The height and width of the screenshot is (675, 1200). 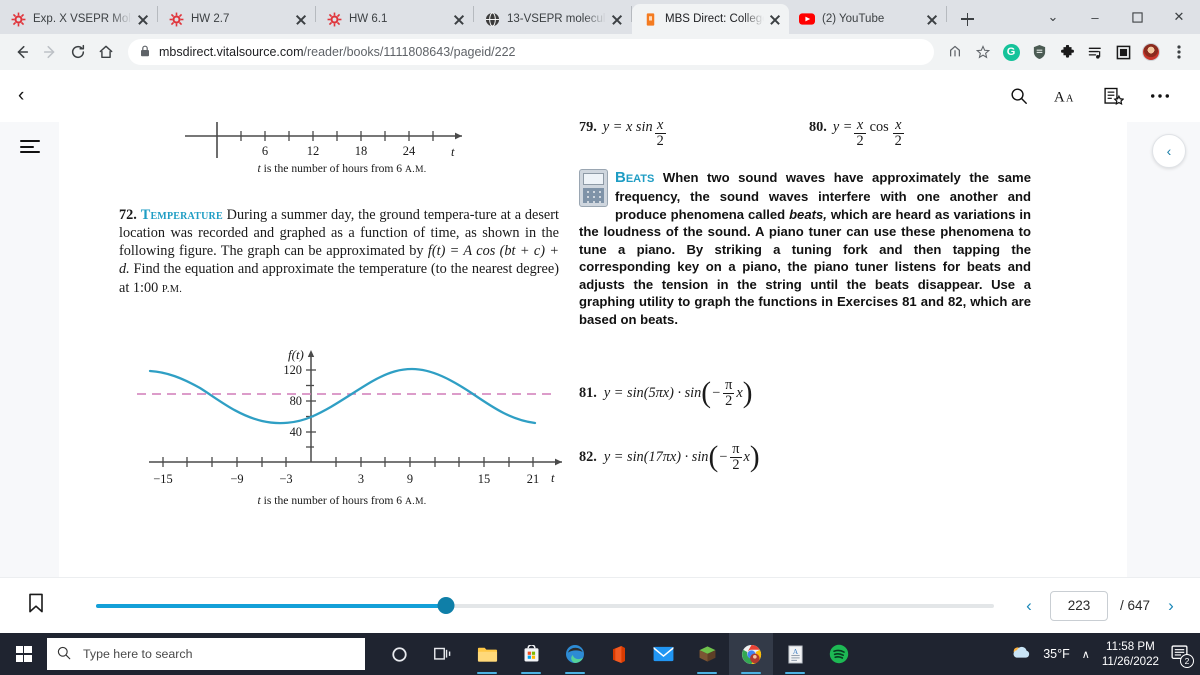 I want to click on browser-action-icons: G, so click(x=1067, y=52).